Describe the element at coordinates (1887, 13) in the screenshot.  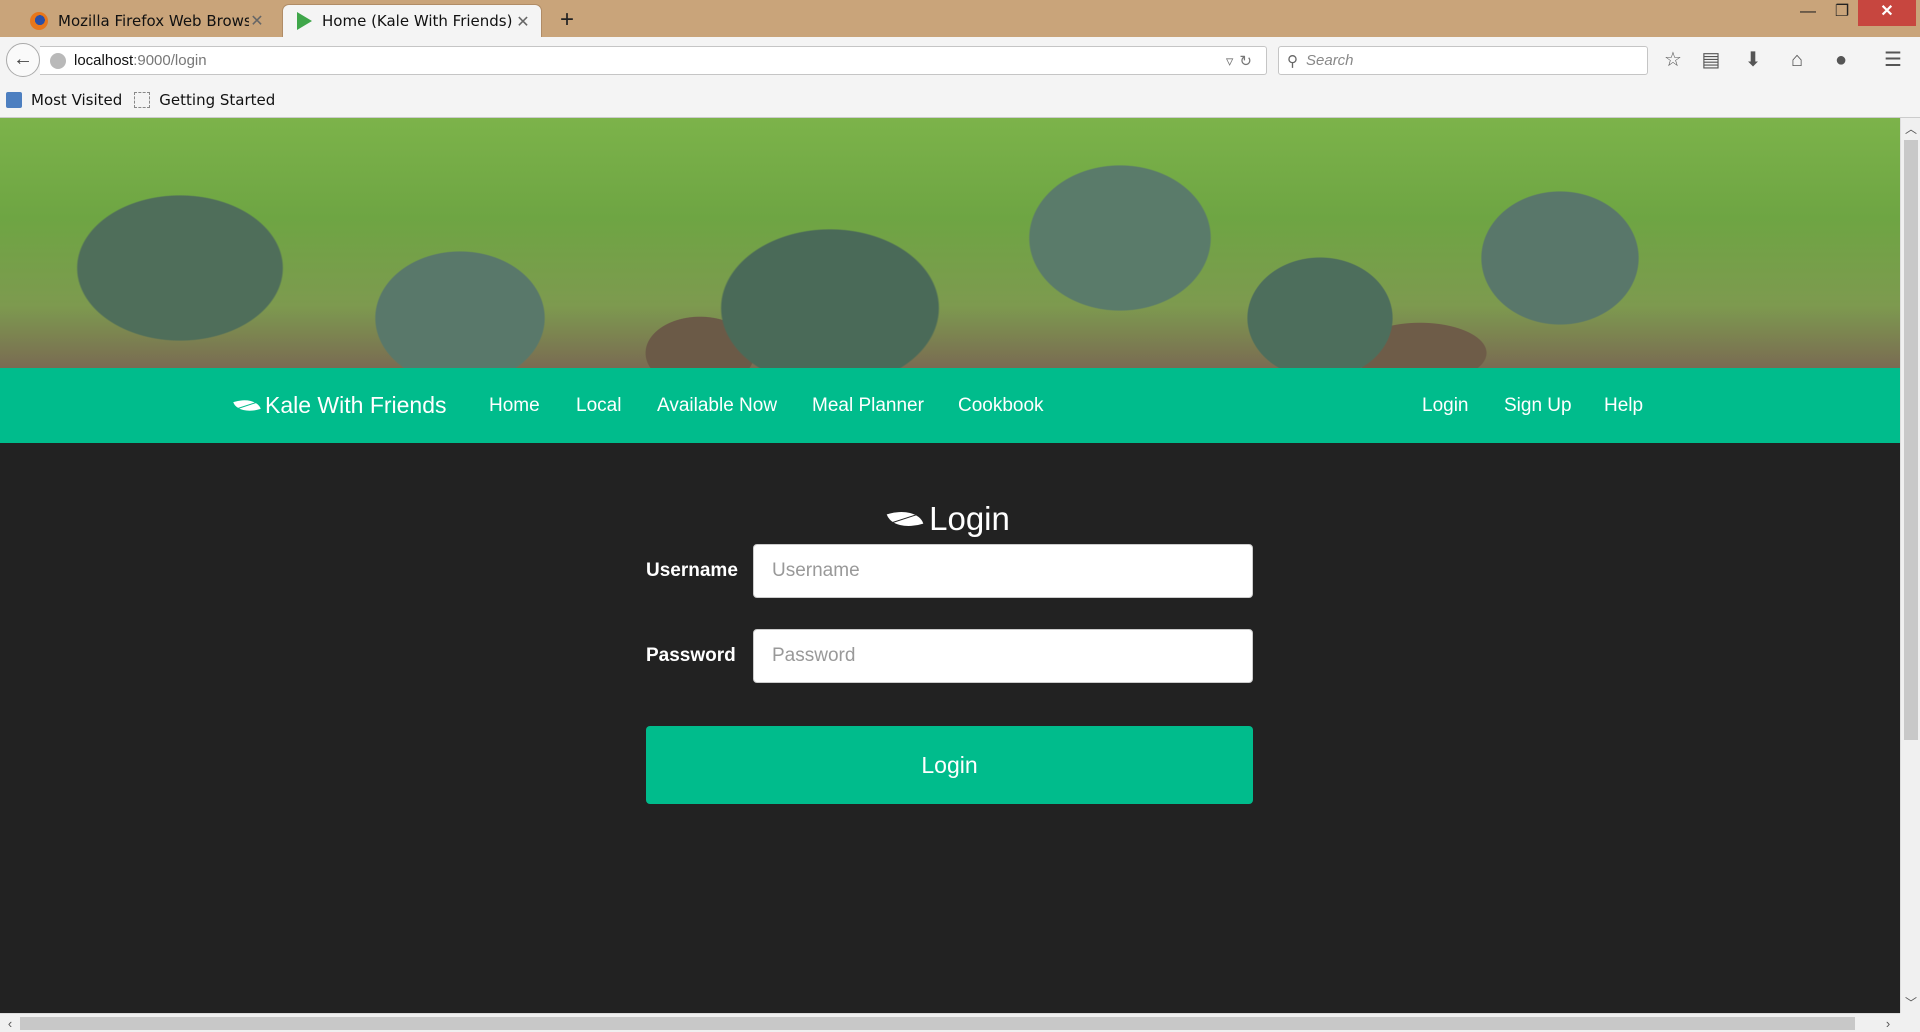
I see `window-close-button: ✕` at that location.